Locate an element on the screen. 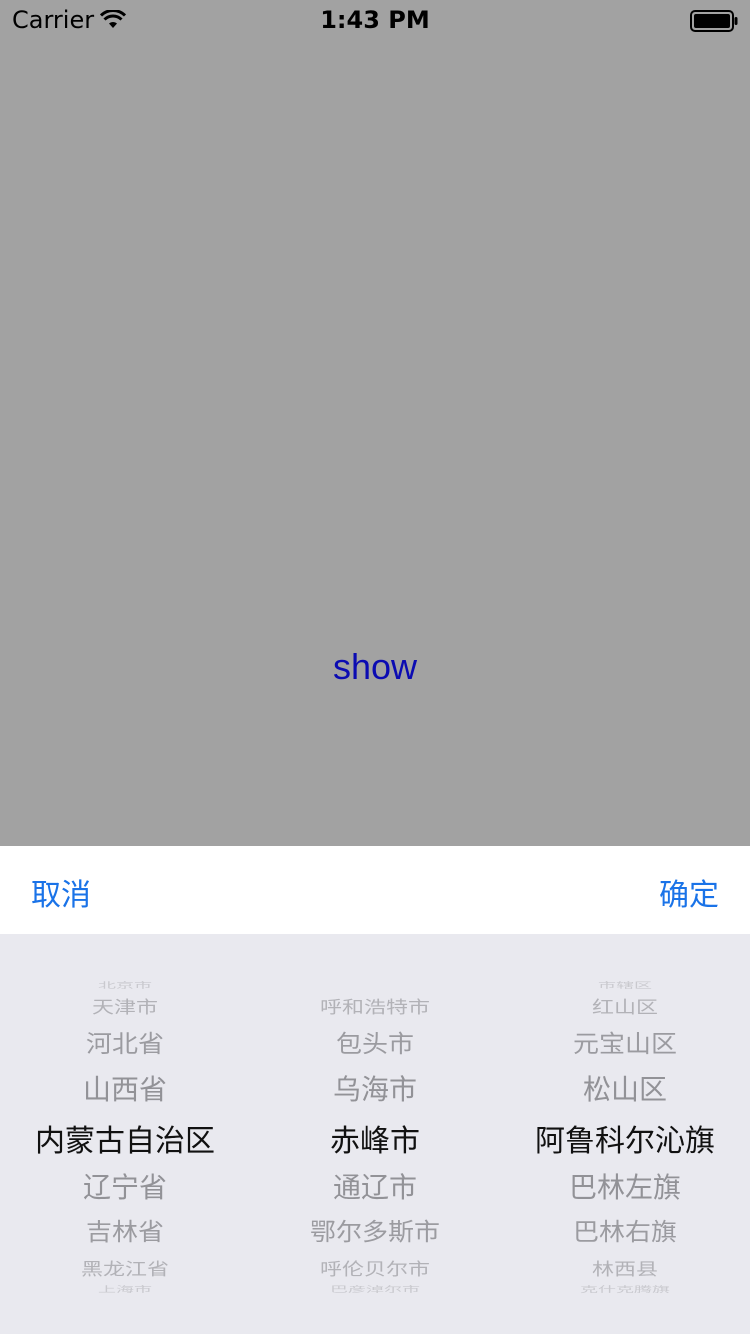  province-option: 黑龙江省 is located at coordinates (125, 1268).